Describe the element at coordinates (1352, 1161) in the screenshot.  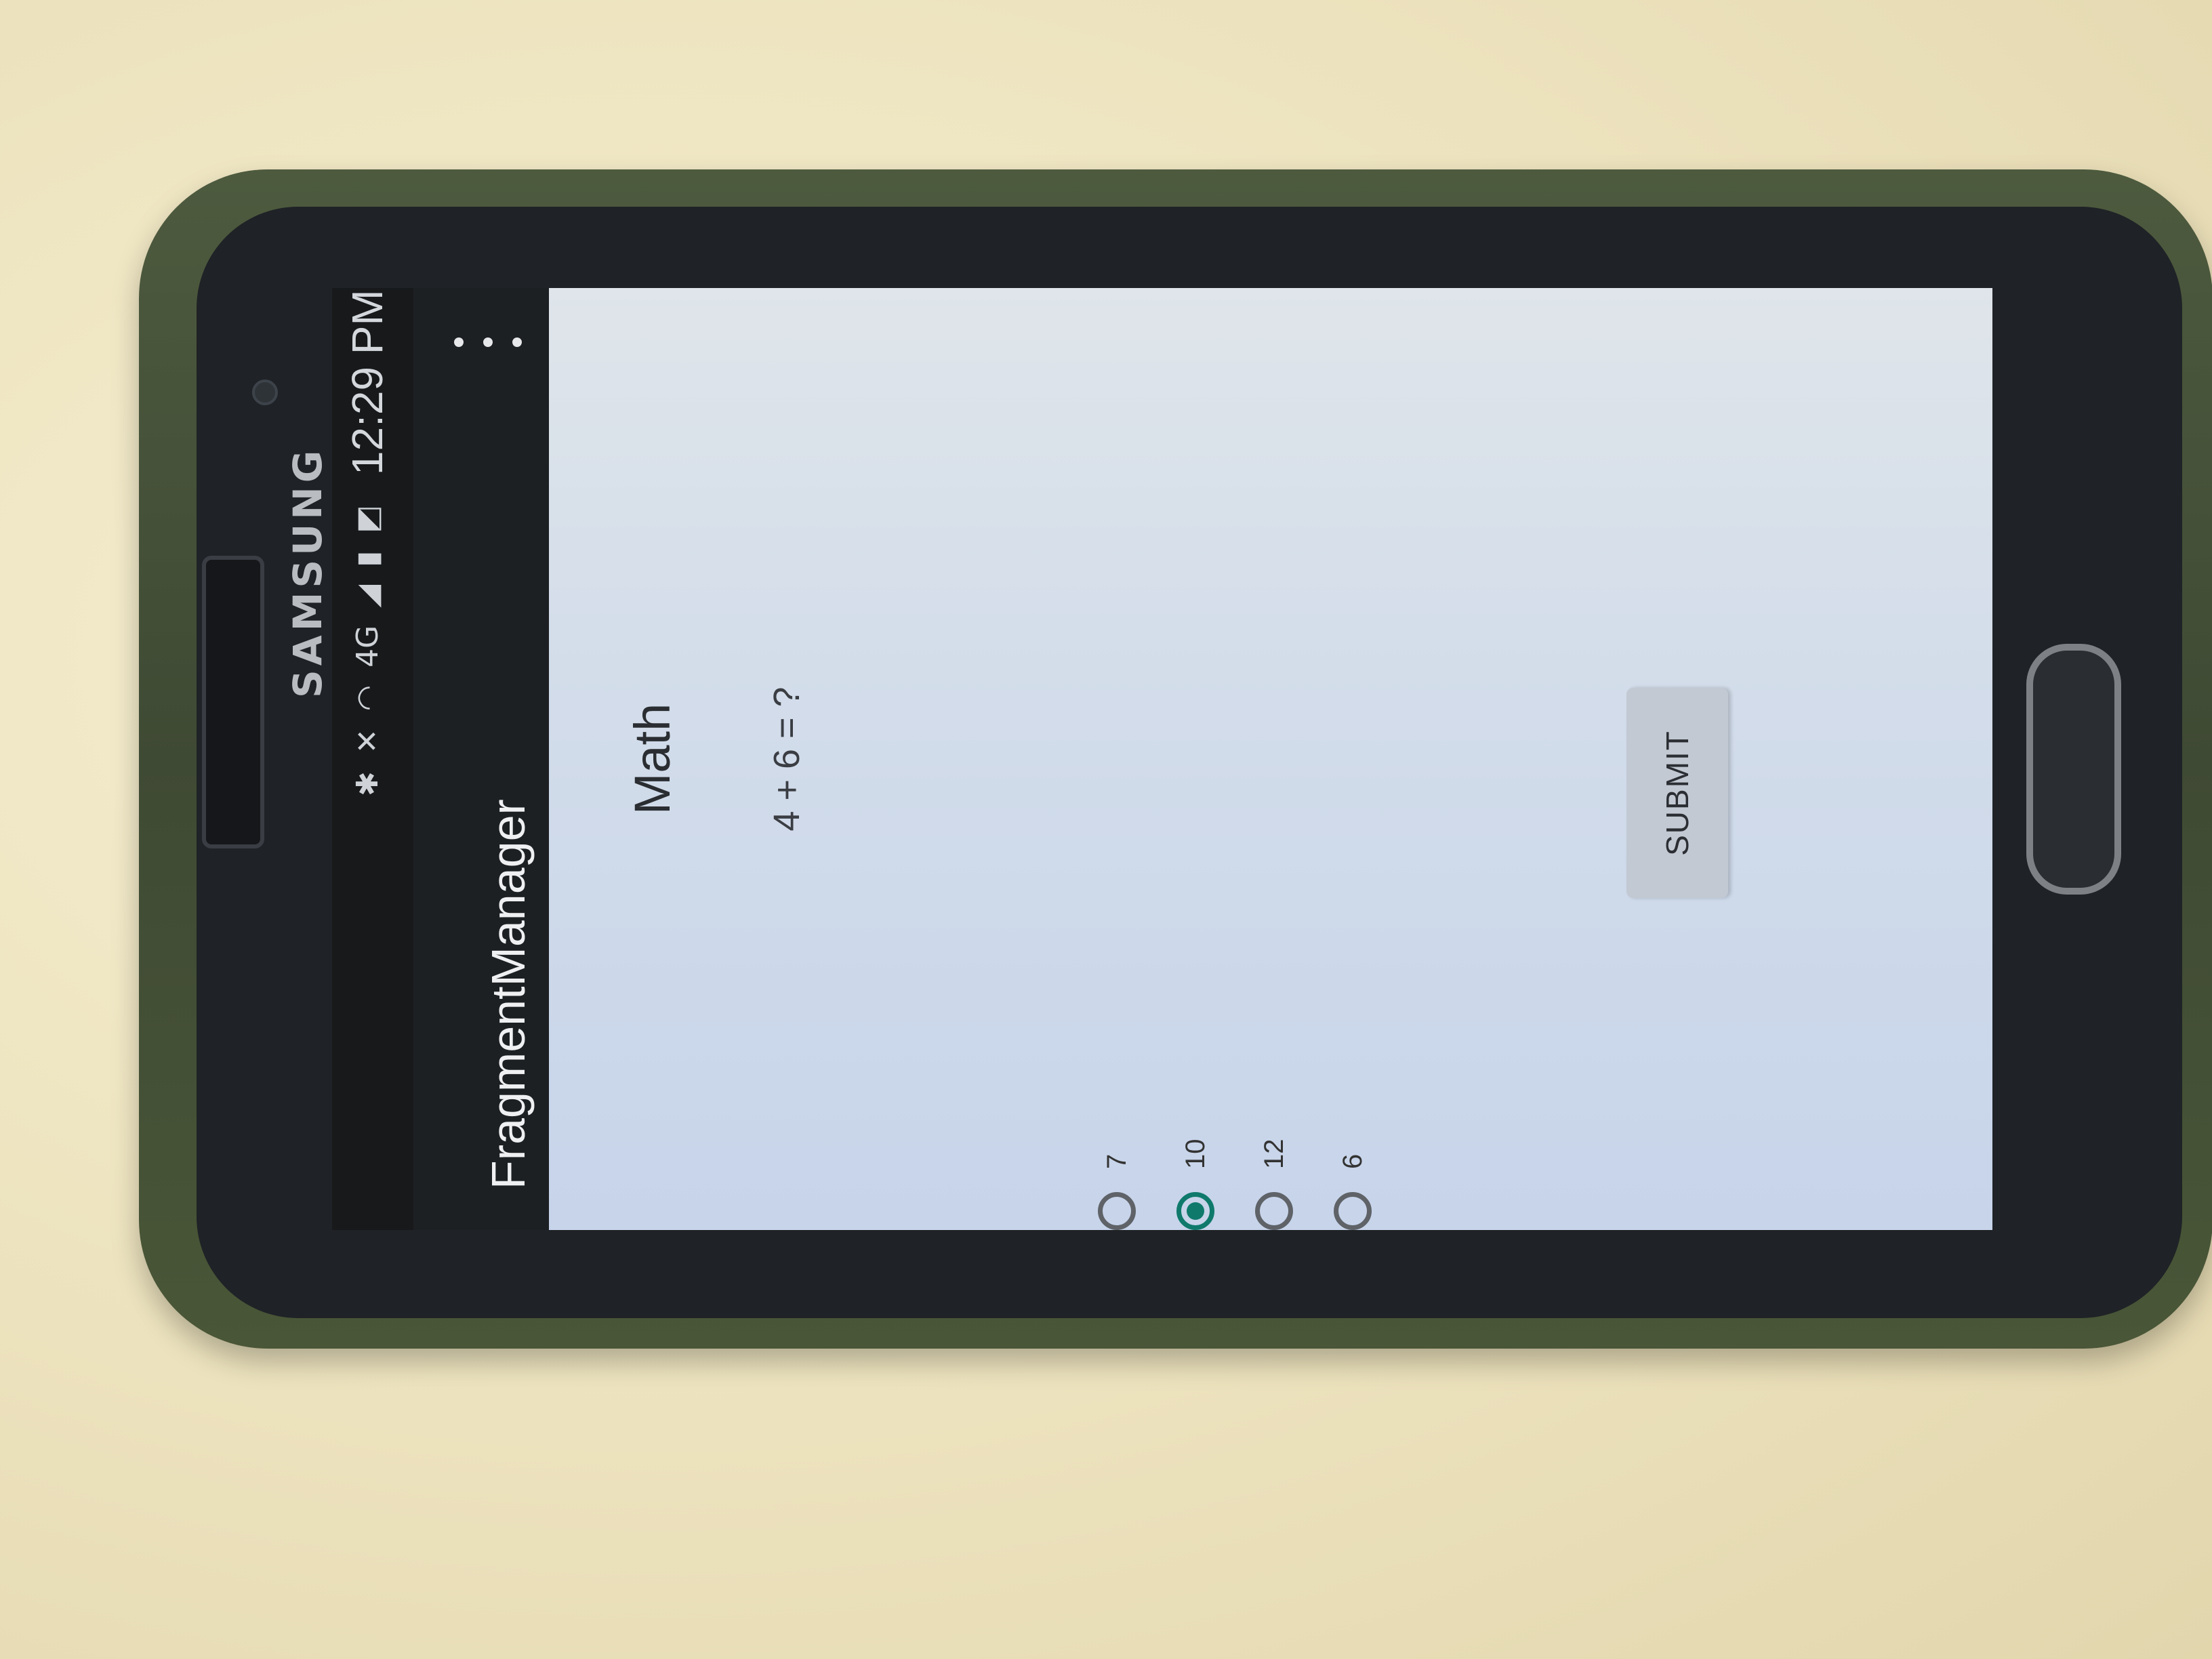
I see `answer-label: 6` at that location.